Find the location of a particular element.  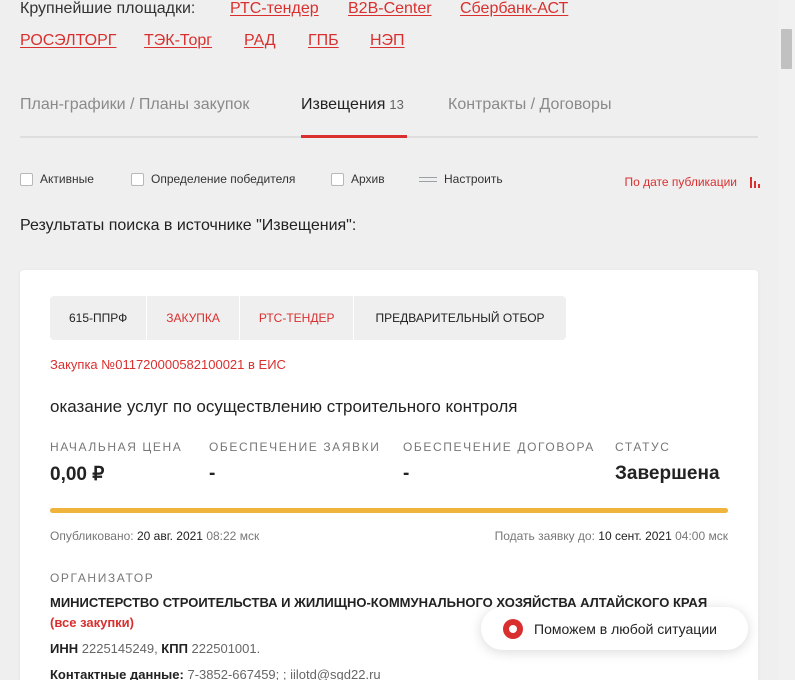

filter-archive-label: Архив is located at coordinates (368, 179).